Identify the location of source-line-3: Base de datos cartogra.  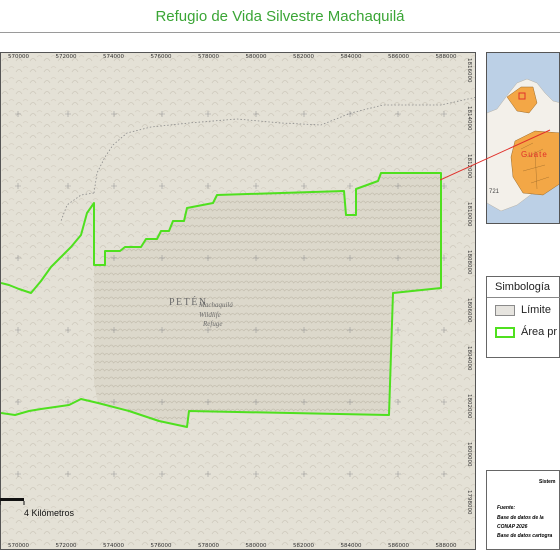
(525, 536).